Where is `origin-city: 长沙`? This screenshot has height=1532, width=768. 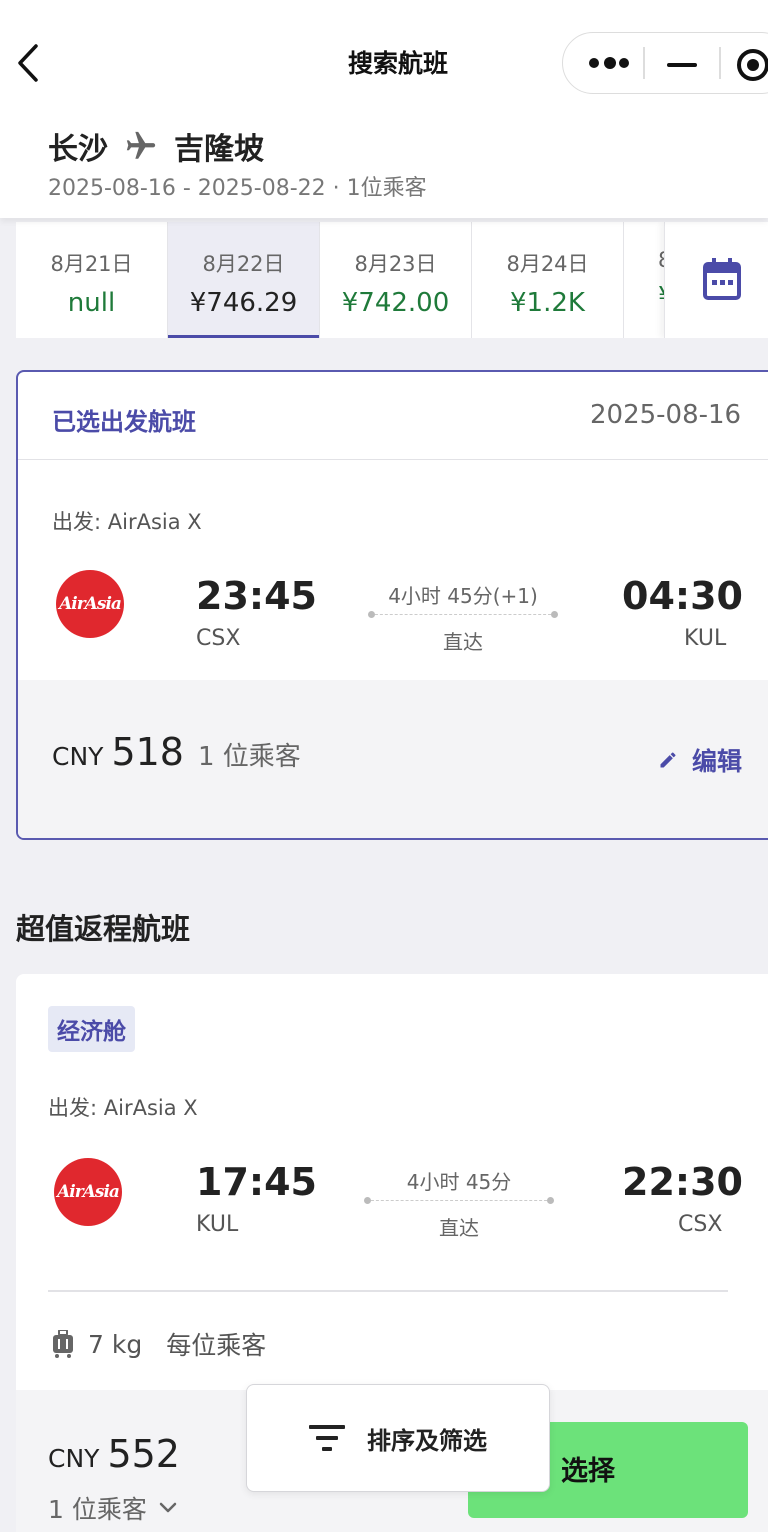 origin-city: 长沙 is located at coordinates (78, 149).